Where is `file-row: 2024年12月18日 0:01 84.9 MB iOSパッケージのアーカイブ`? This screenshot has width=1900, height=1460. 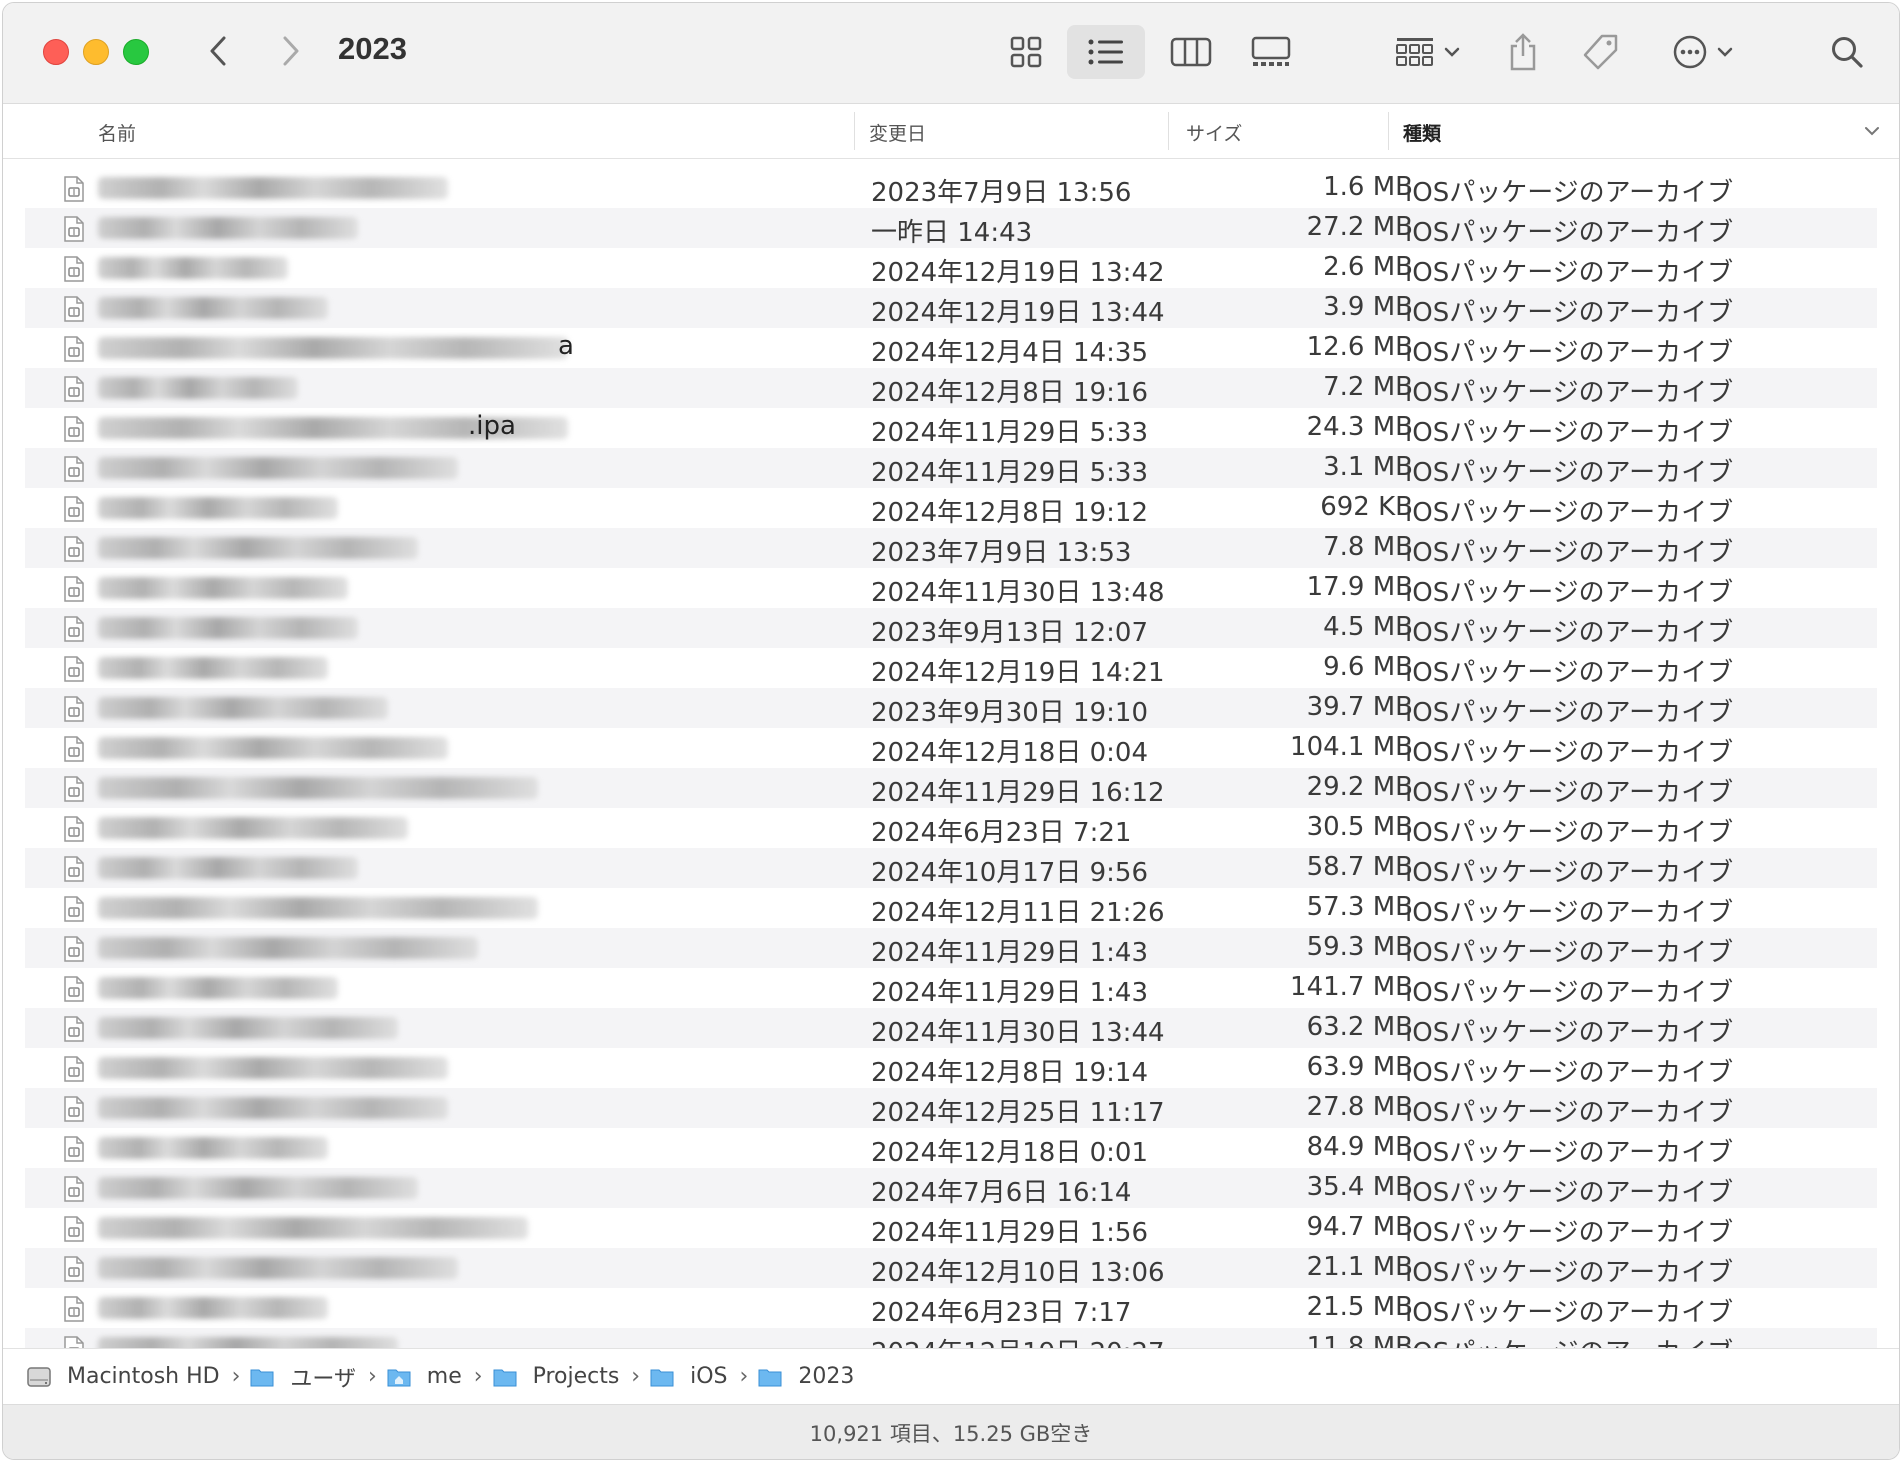 file-row: 2024年12月18日 0:01 84.9 MB iOSパッケージのアーカイブ is located at coordinates (951, 1148).